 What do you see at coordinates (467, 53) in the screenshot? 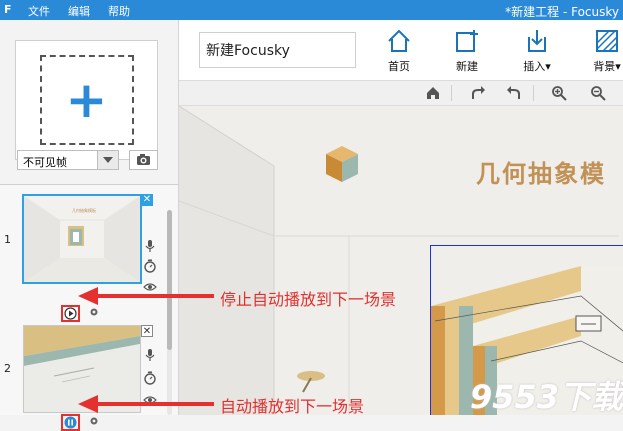
I see `new-button: 新建` at bounding box center [467, 53].